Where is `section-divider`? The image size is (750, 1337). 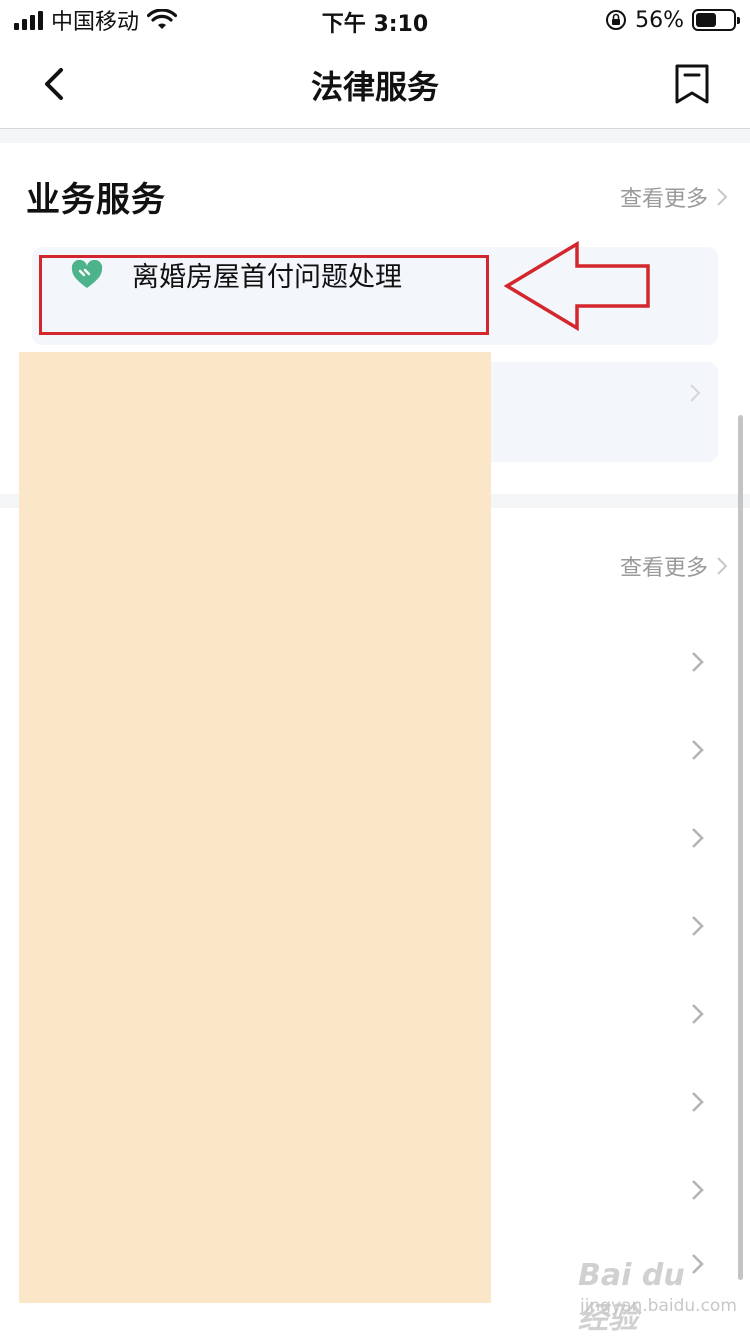
section-divider is located at coordinates (375, 136).